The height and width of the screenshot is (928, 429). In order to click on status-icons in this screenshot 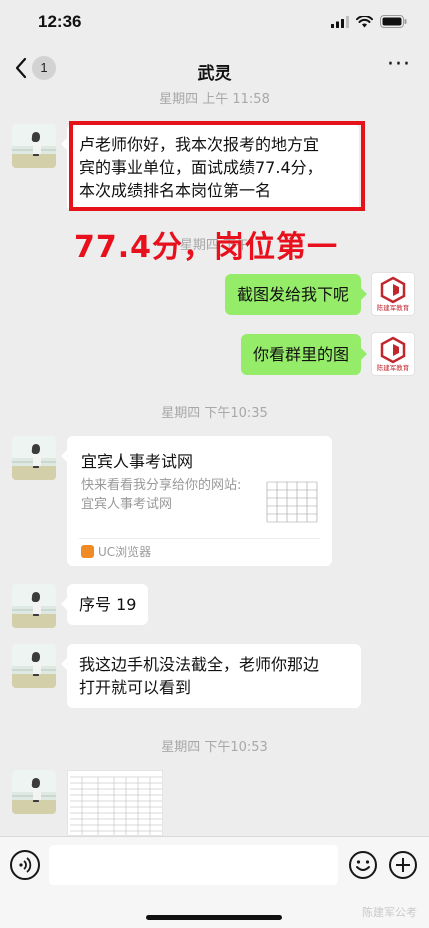, I will do `click(369, 21)`.